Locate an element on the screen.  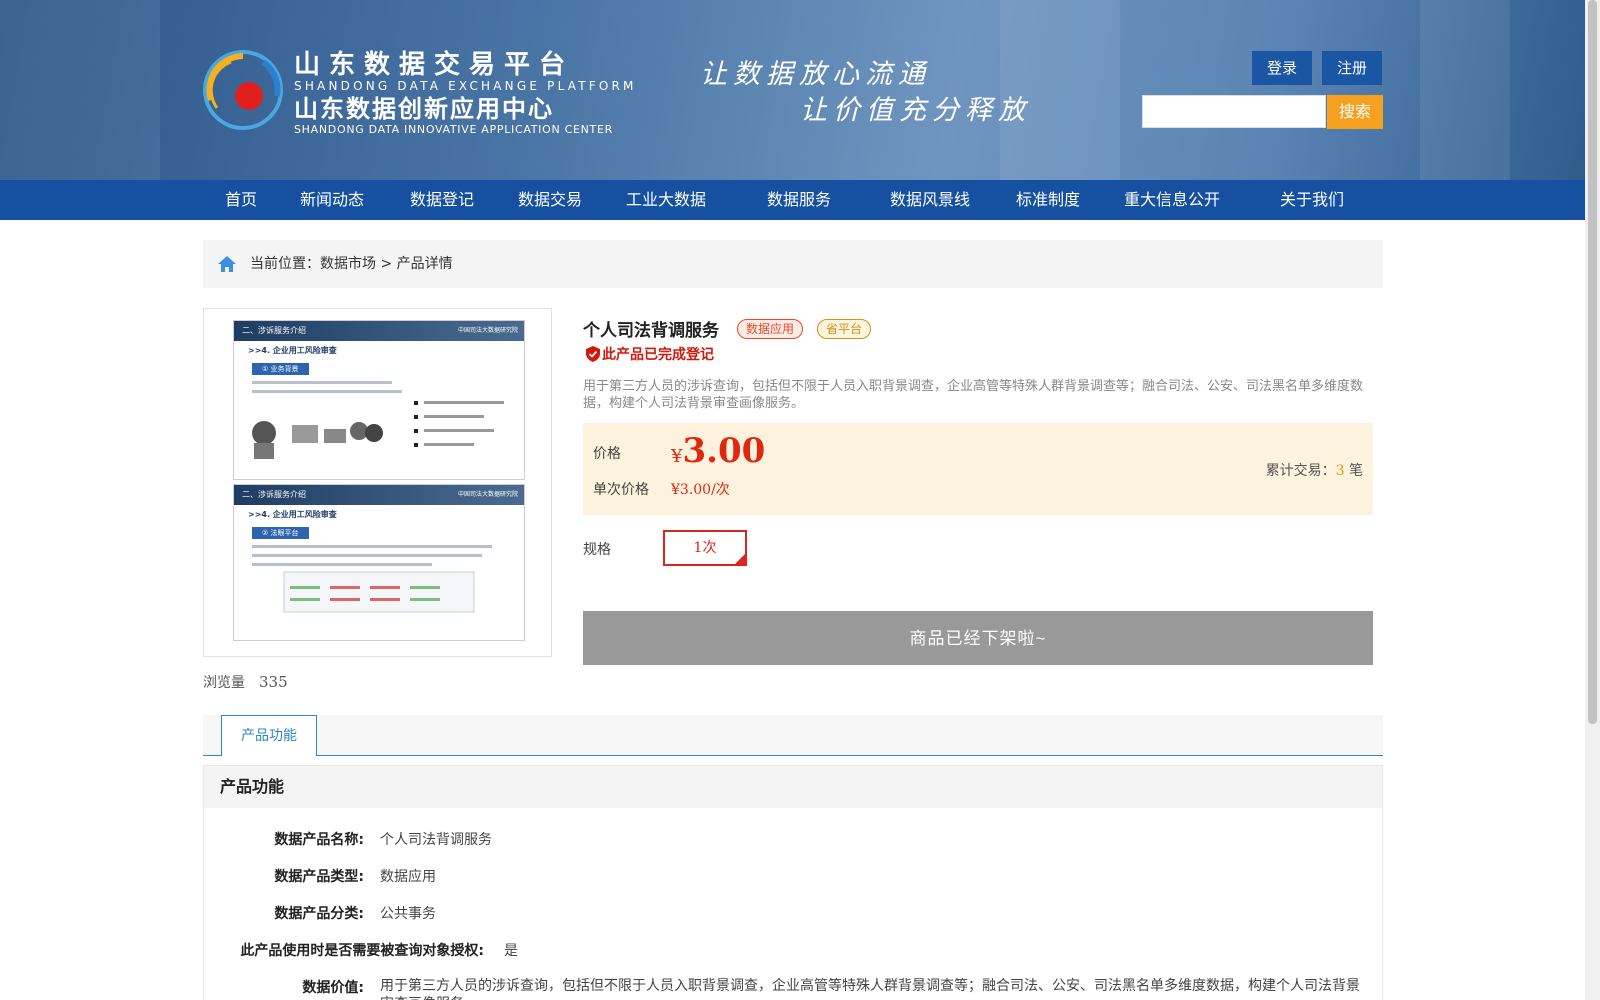
breadcrumb-link-market: 数据市场 is located at coordinates (348, 264).